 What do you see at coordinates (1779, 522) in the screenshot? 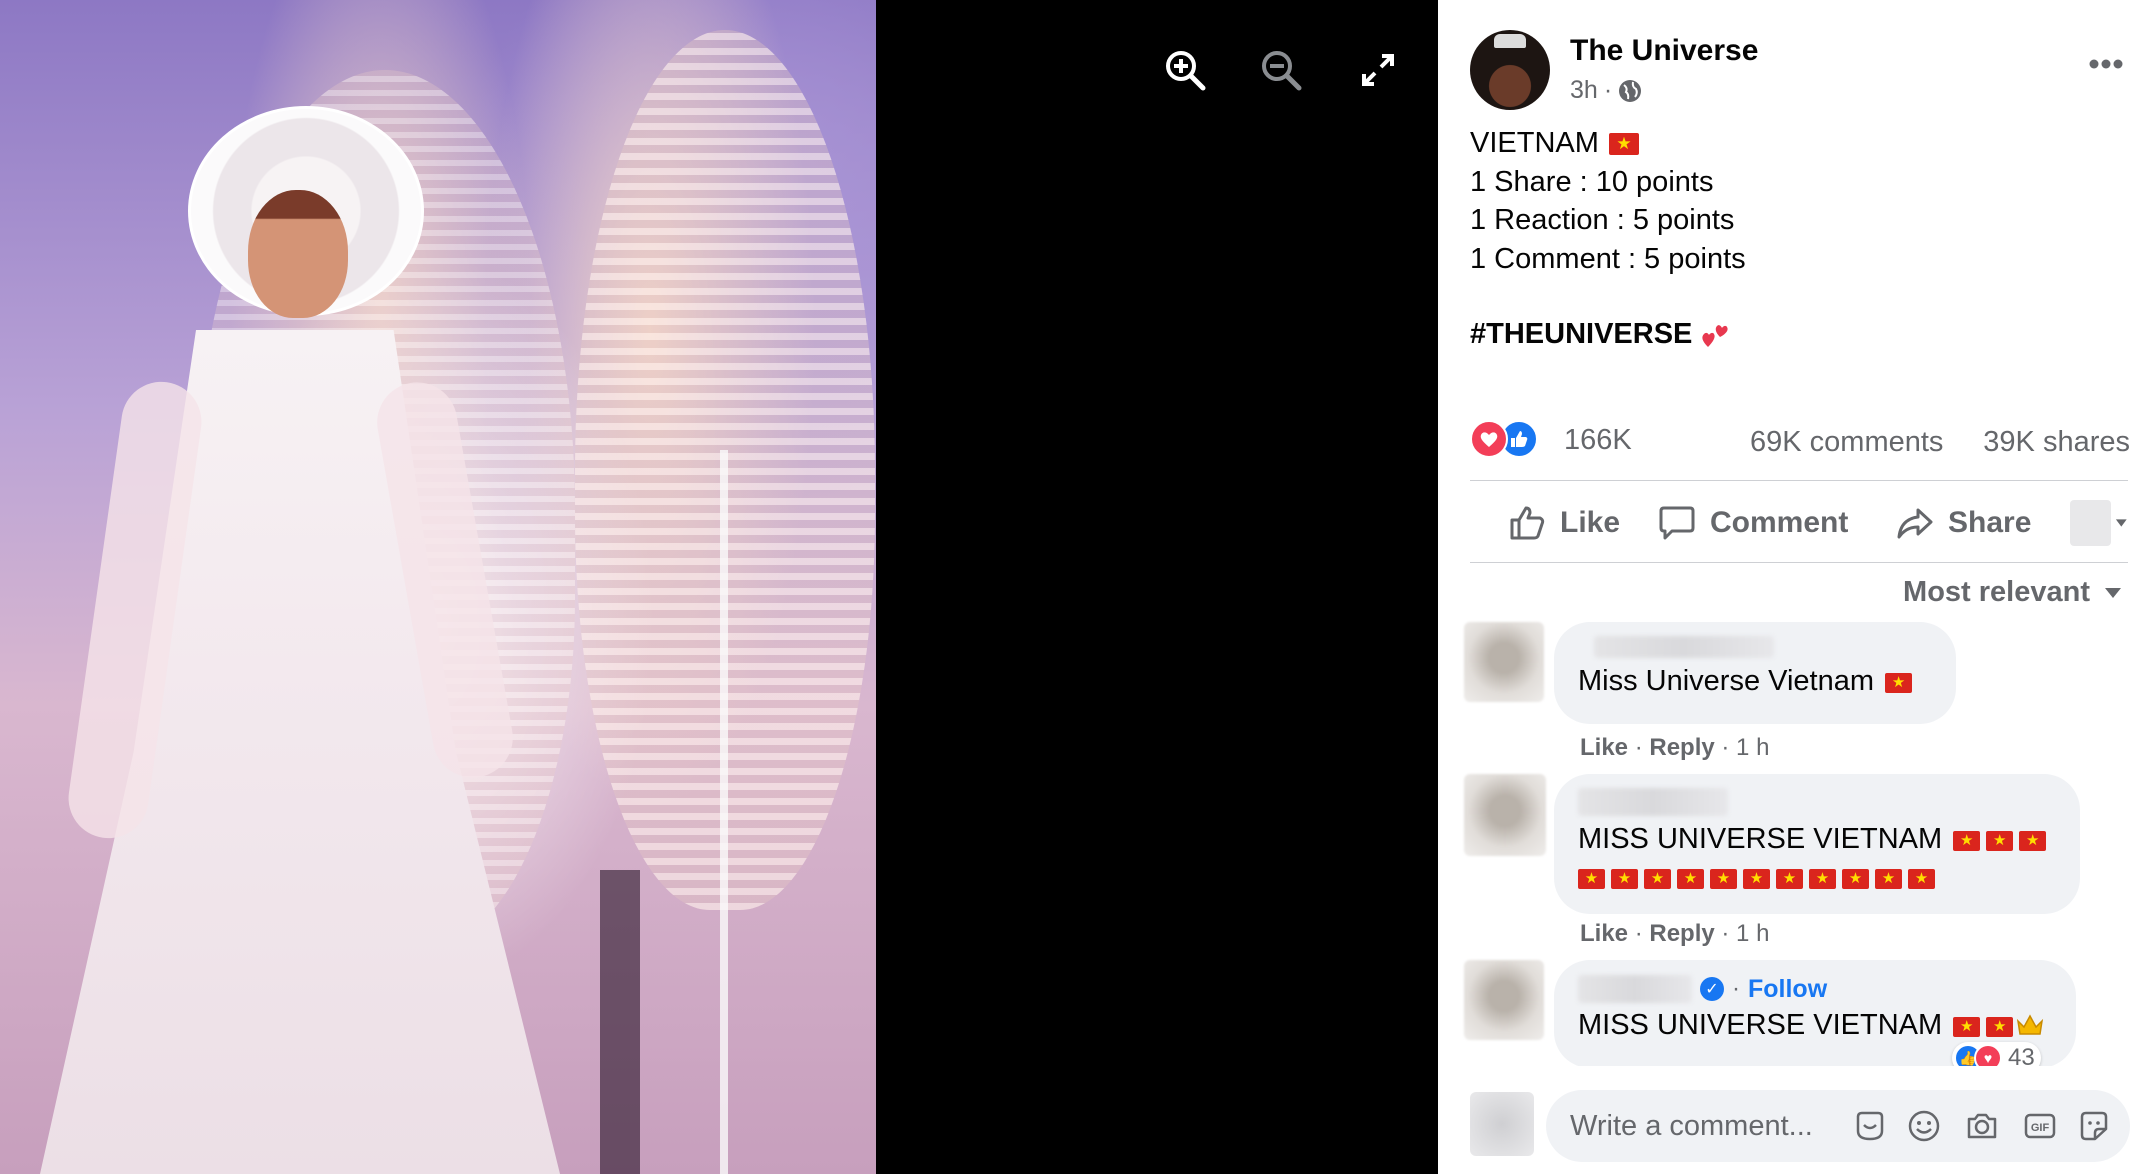
I see `comment-button-label: Comment` at bounding box center [1779, 522].